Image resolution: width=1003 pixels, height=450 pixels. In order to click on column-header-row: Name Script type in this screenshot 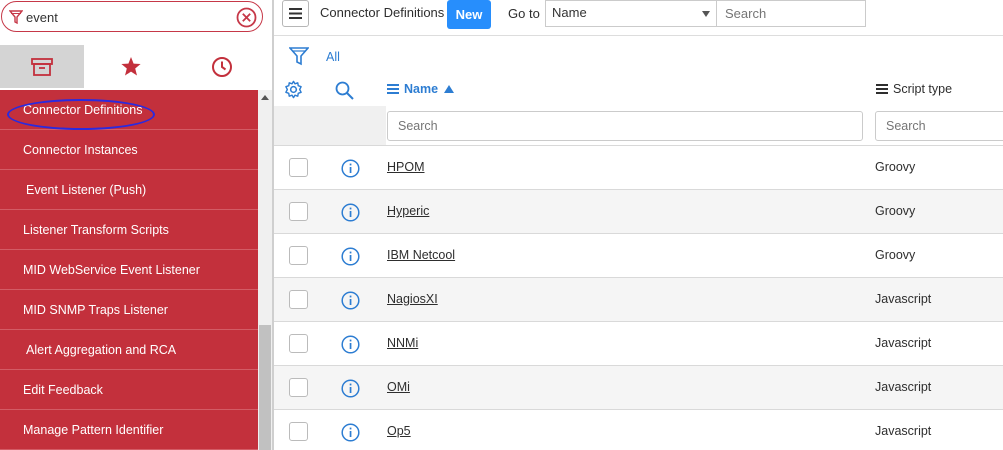, I will do `click(638, 90)`.